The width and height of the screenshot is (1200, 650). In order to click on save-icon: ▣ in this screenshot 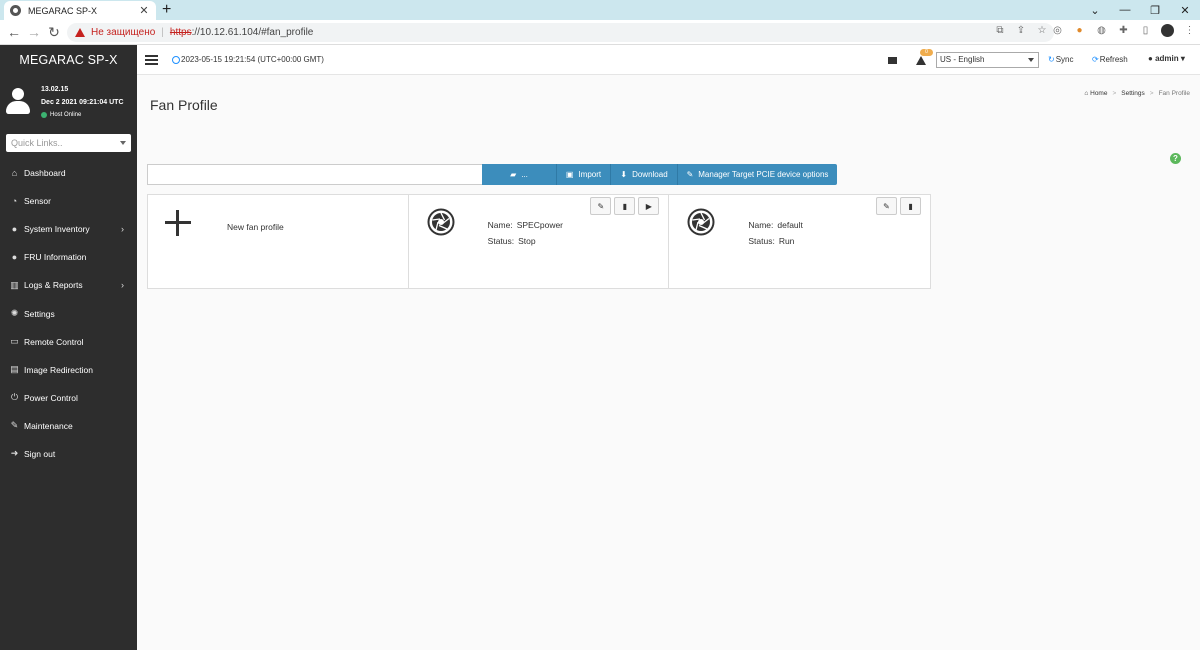, I will do `click(569, 174)`.